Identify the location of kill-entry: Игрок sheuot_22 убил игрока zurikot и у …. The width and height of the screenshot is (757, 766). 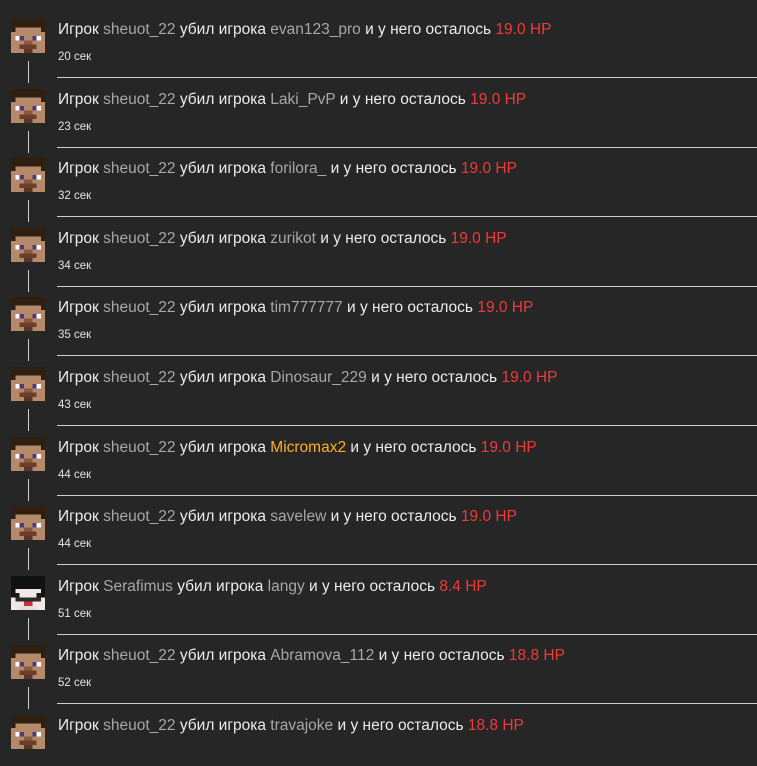
(378, 250).